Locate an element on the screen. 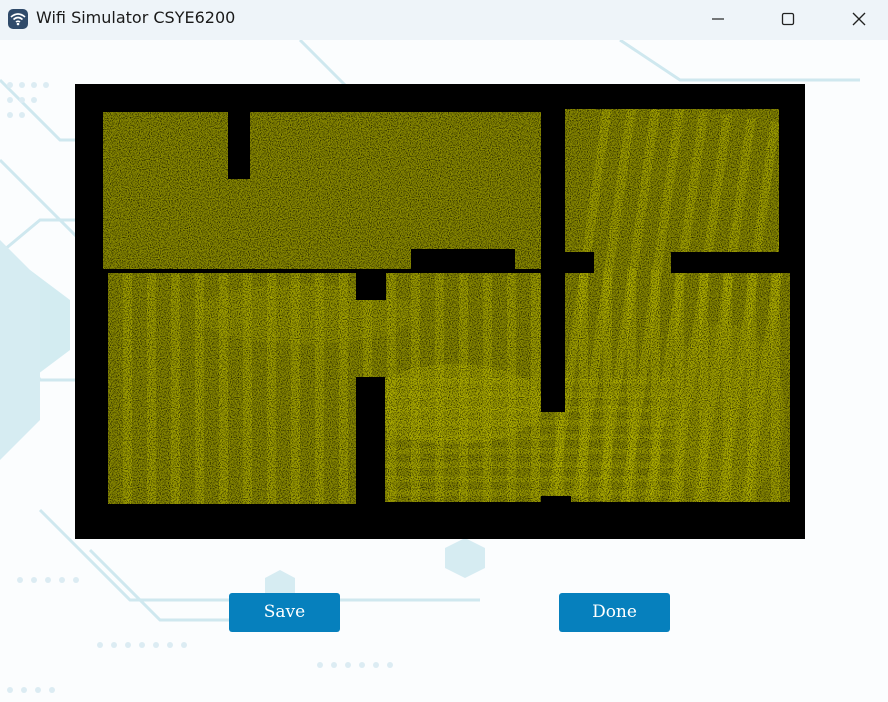 The image size is (888, 702). close-button is located at coordinates (859, 19).